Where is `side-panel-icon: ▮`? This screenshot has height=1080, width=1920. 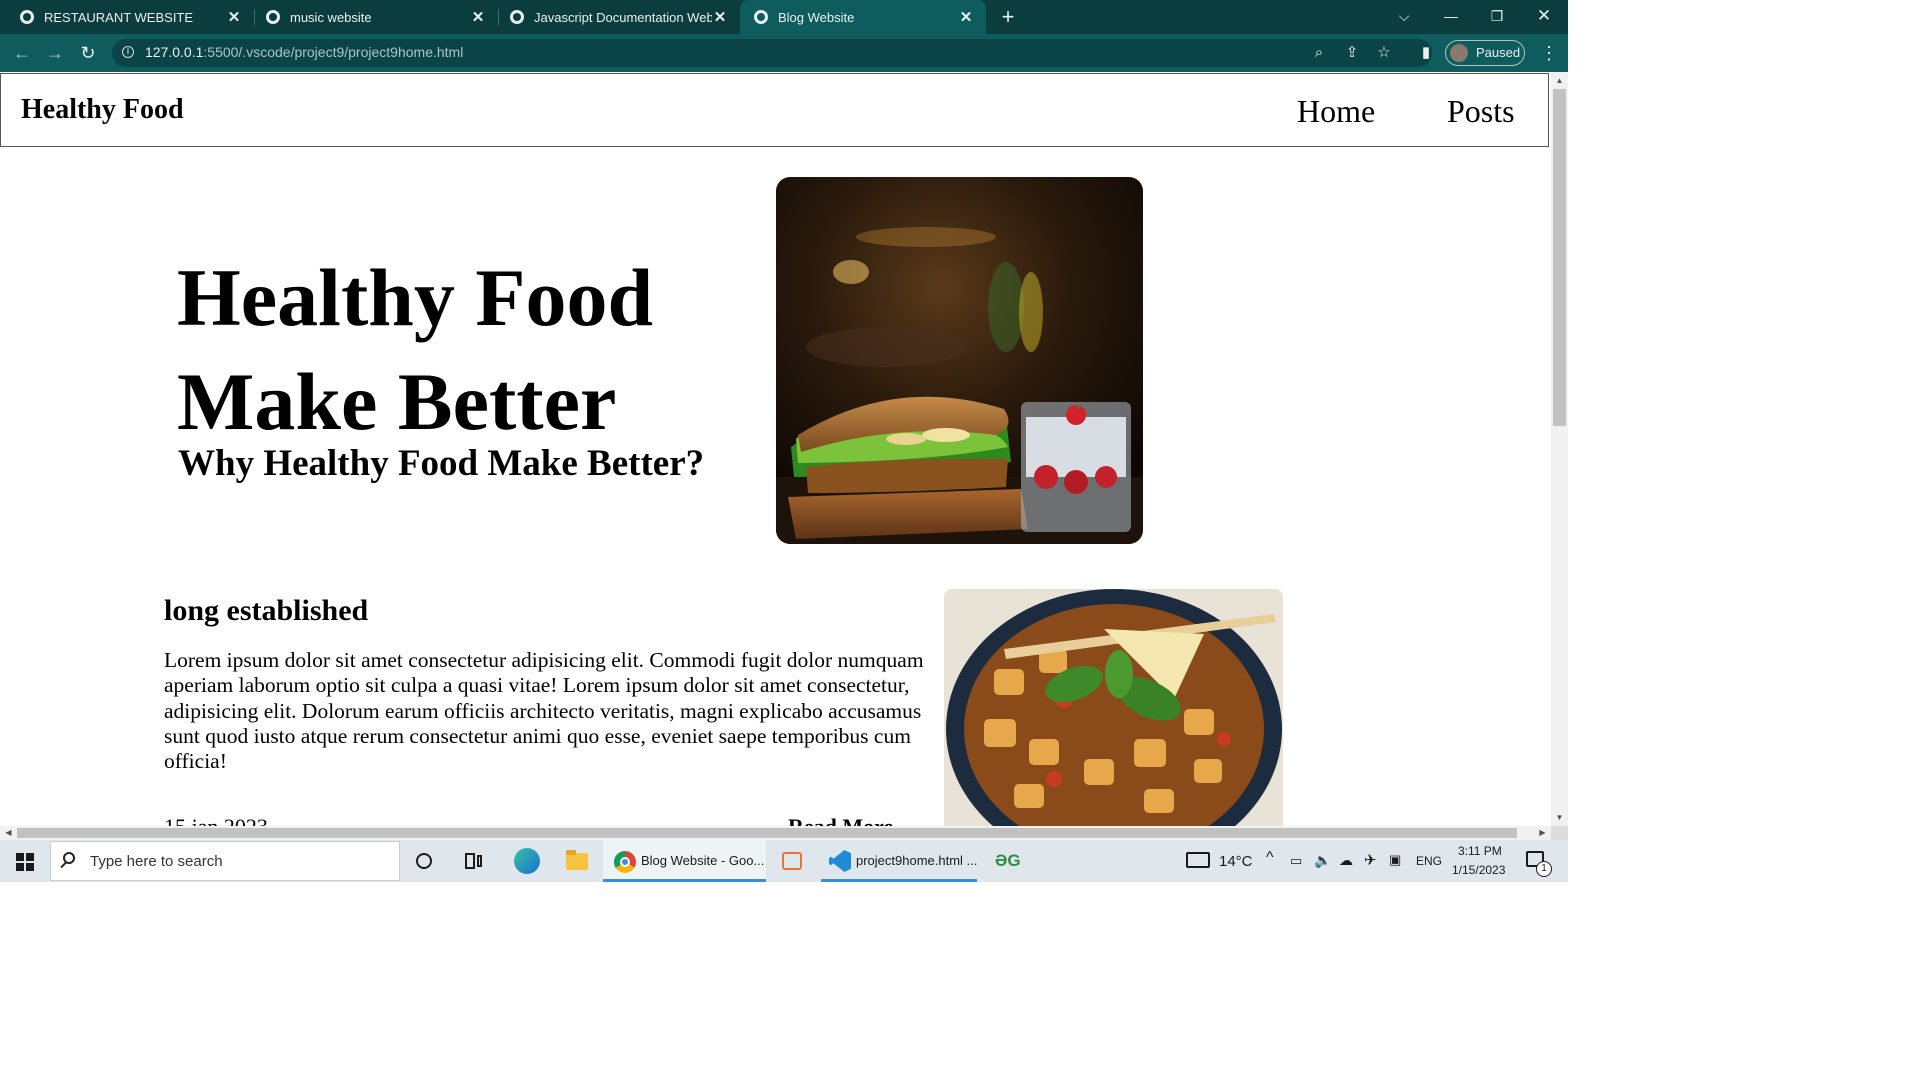
side-panel-icon: ▮ is located at coordinates (1426, 53).